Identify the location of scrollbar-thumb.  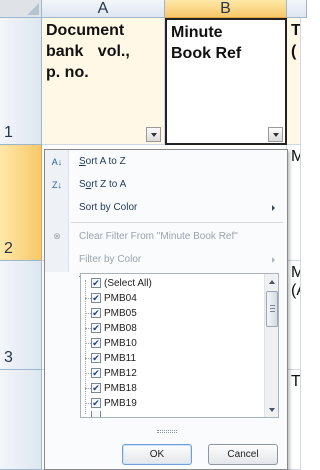
(272, 309).